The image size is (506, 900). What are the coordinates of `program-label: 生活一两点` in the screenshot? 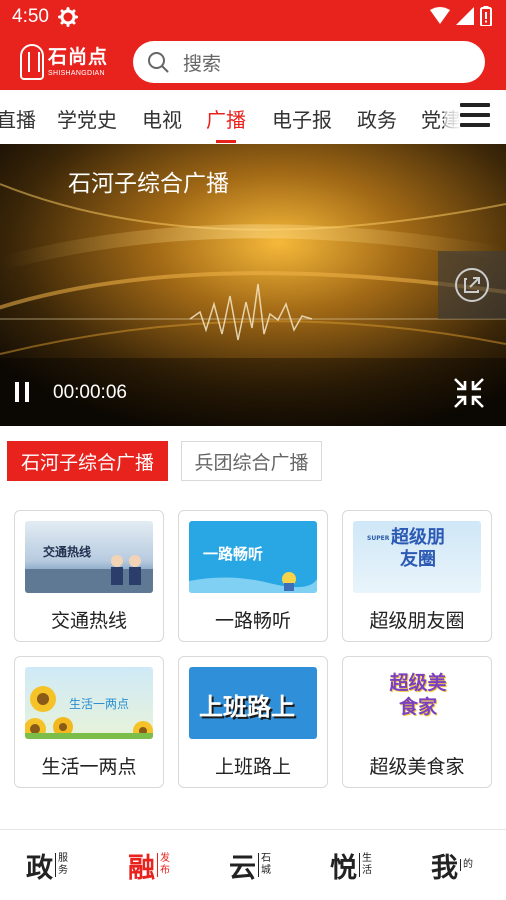 It's located at (89, 767).